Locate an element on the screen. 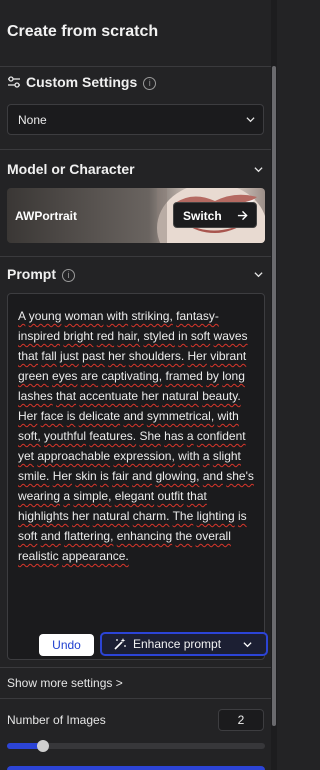 The height and width of the screenshot is (770, 320). prompt-word: by is located at coordinates (212, 376).